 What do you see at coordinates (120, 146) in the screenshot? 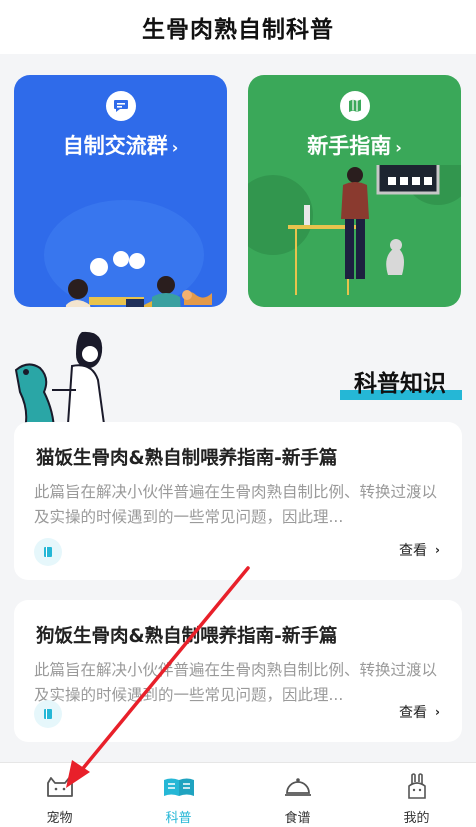
I see `group-chat-label: 自制交流群 ›` at bounding box center [120, 146].